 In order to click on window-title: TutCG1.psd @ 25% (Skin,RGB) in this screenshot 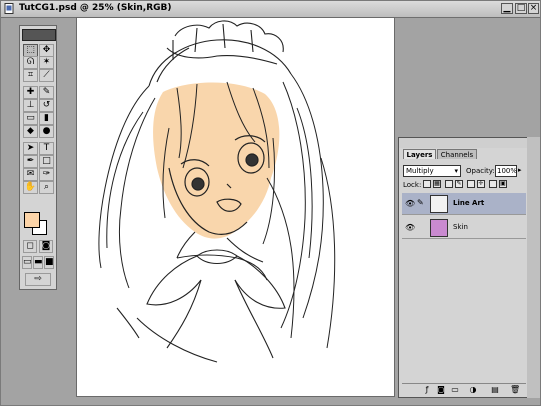, I will do `click(95, 8)`.